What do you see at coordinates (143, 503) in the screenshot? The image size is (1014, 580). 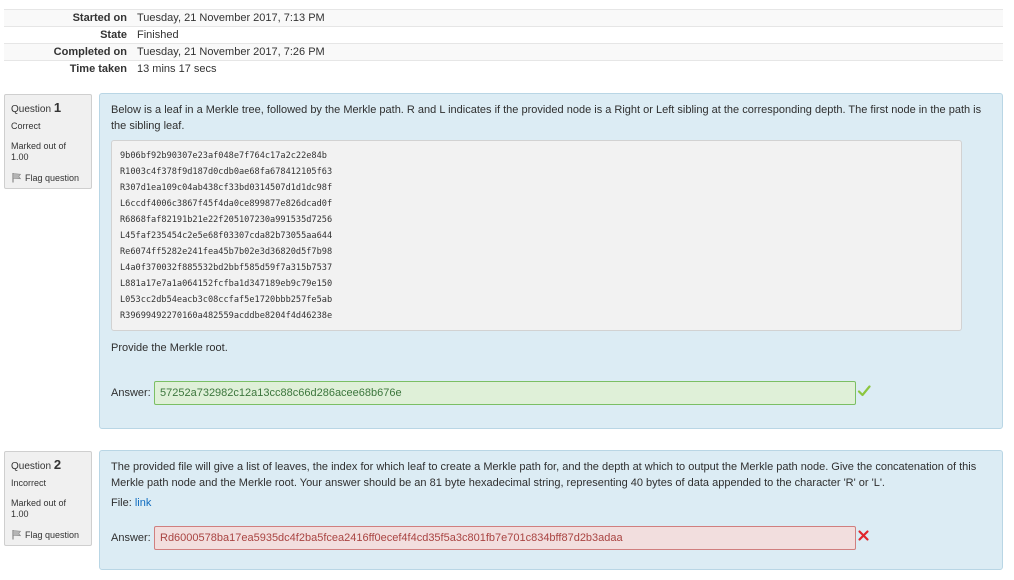 I see `file-link: link` at bounding box center [143, 503].